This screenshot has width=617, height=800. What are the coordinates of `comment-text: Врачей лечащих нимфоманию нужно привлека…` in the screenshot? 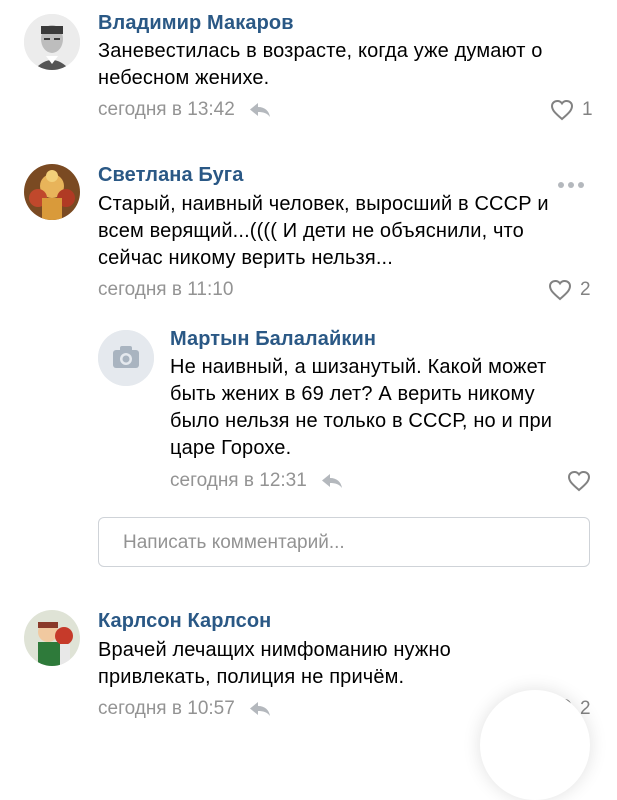 It's located at (274, 663).